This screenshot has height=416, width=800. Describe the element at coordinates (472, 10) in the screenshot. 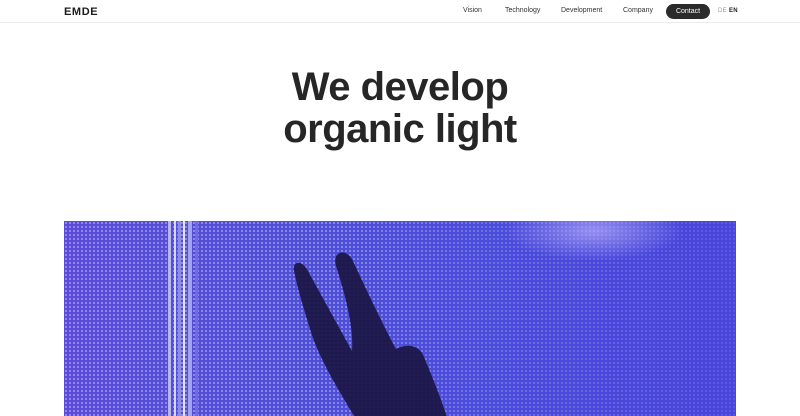

I see `nav-link-vision: Vision` at that location.